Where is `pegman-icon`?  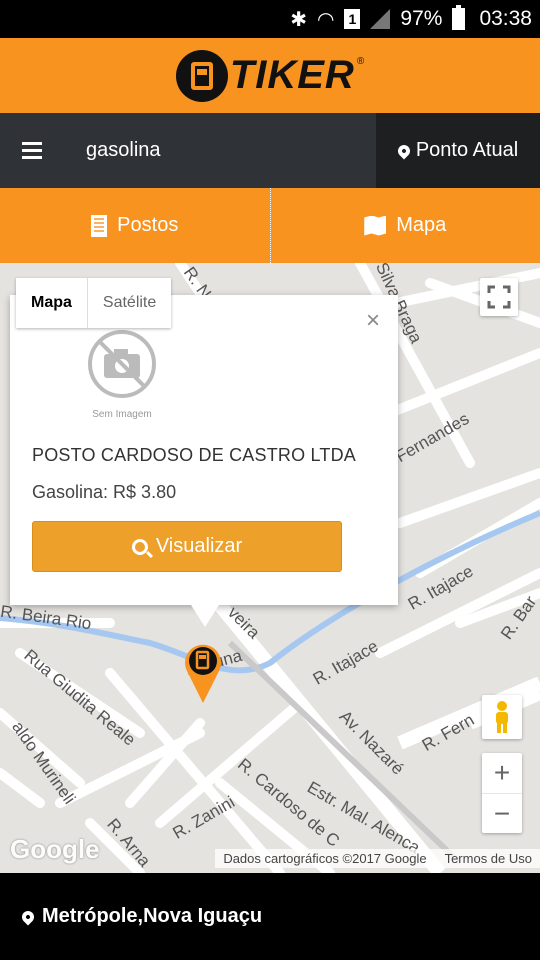
pegman-icon is located at coordinates (502, 717).